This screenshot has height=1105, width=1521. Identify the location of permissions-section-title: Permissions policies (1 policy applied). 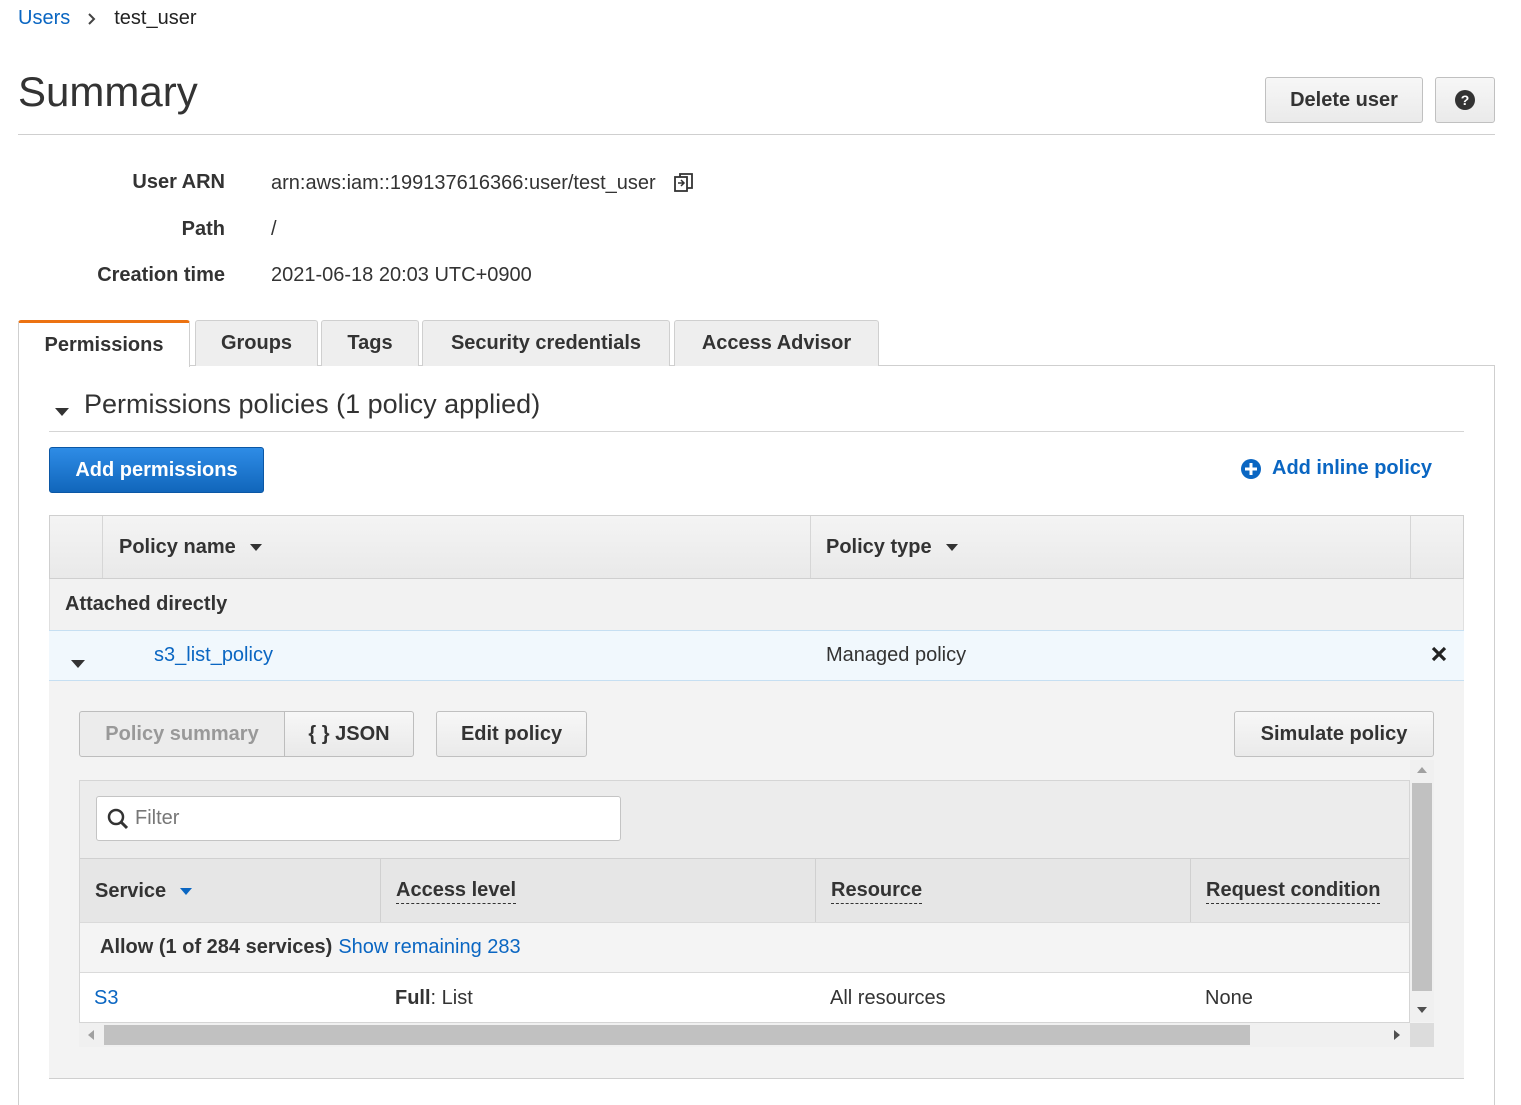
(312, 404).